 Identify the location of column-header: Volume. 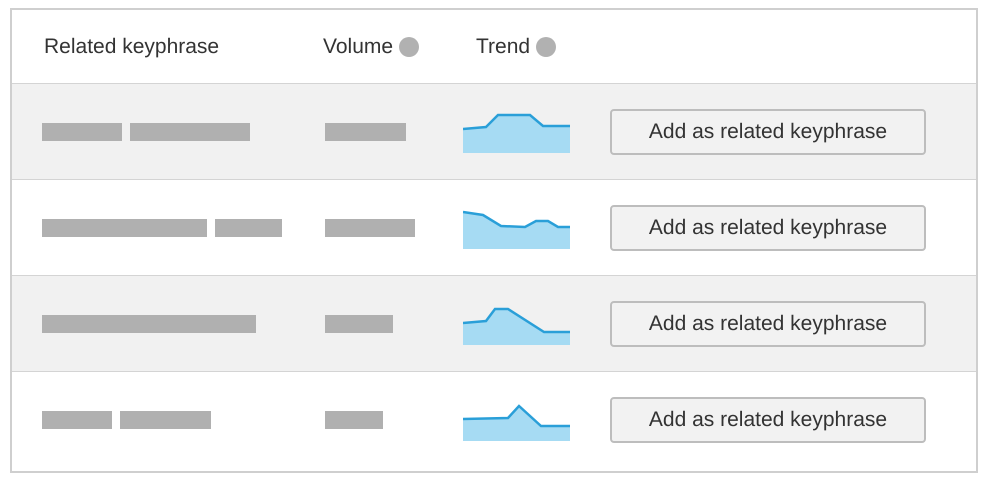
(358, 47).